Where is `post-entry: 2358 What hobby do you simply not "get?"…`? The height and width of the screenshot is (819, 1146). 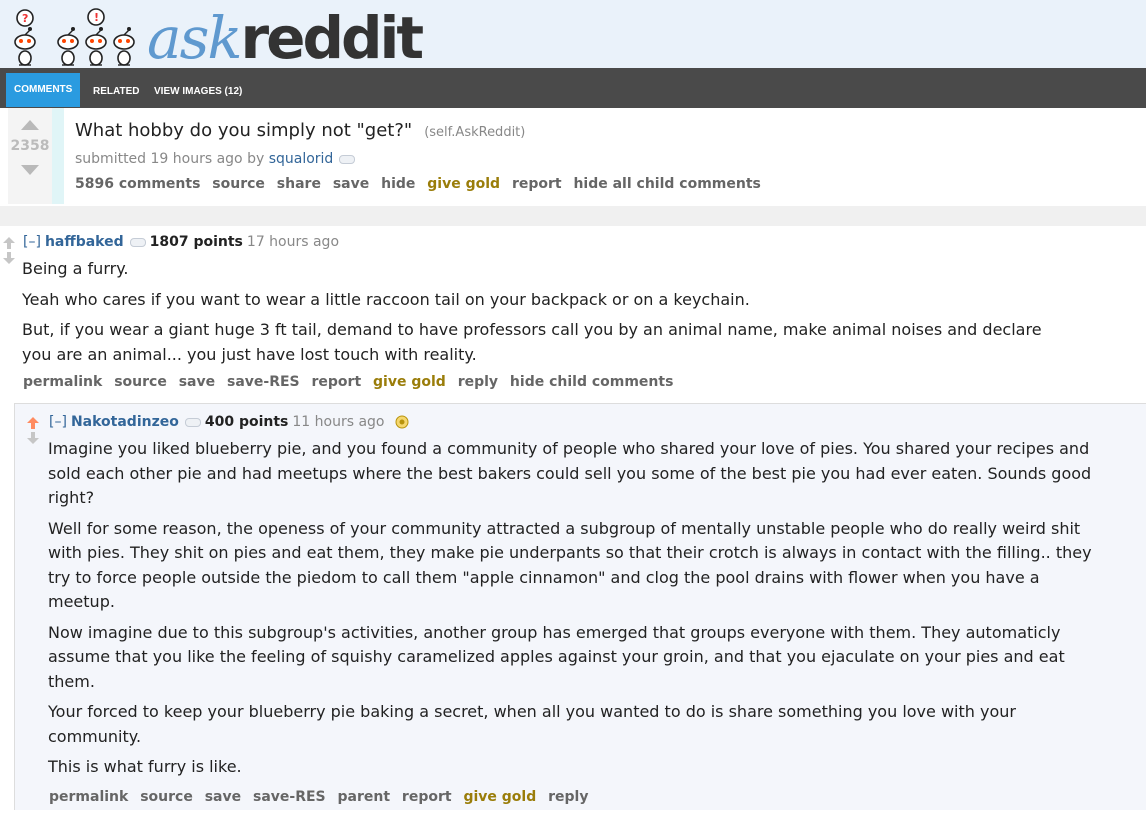
post-entry: 2358 What hobby do you simply not "get?"… is located at coordinates (573, 157).